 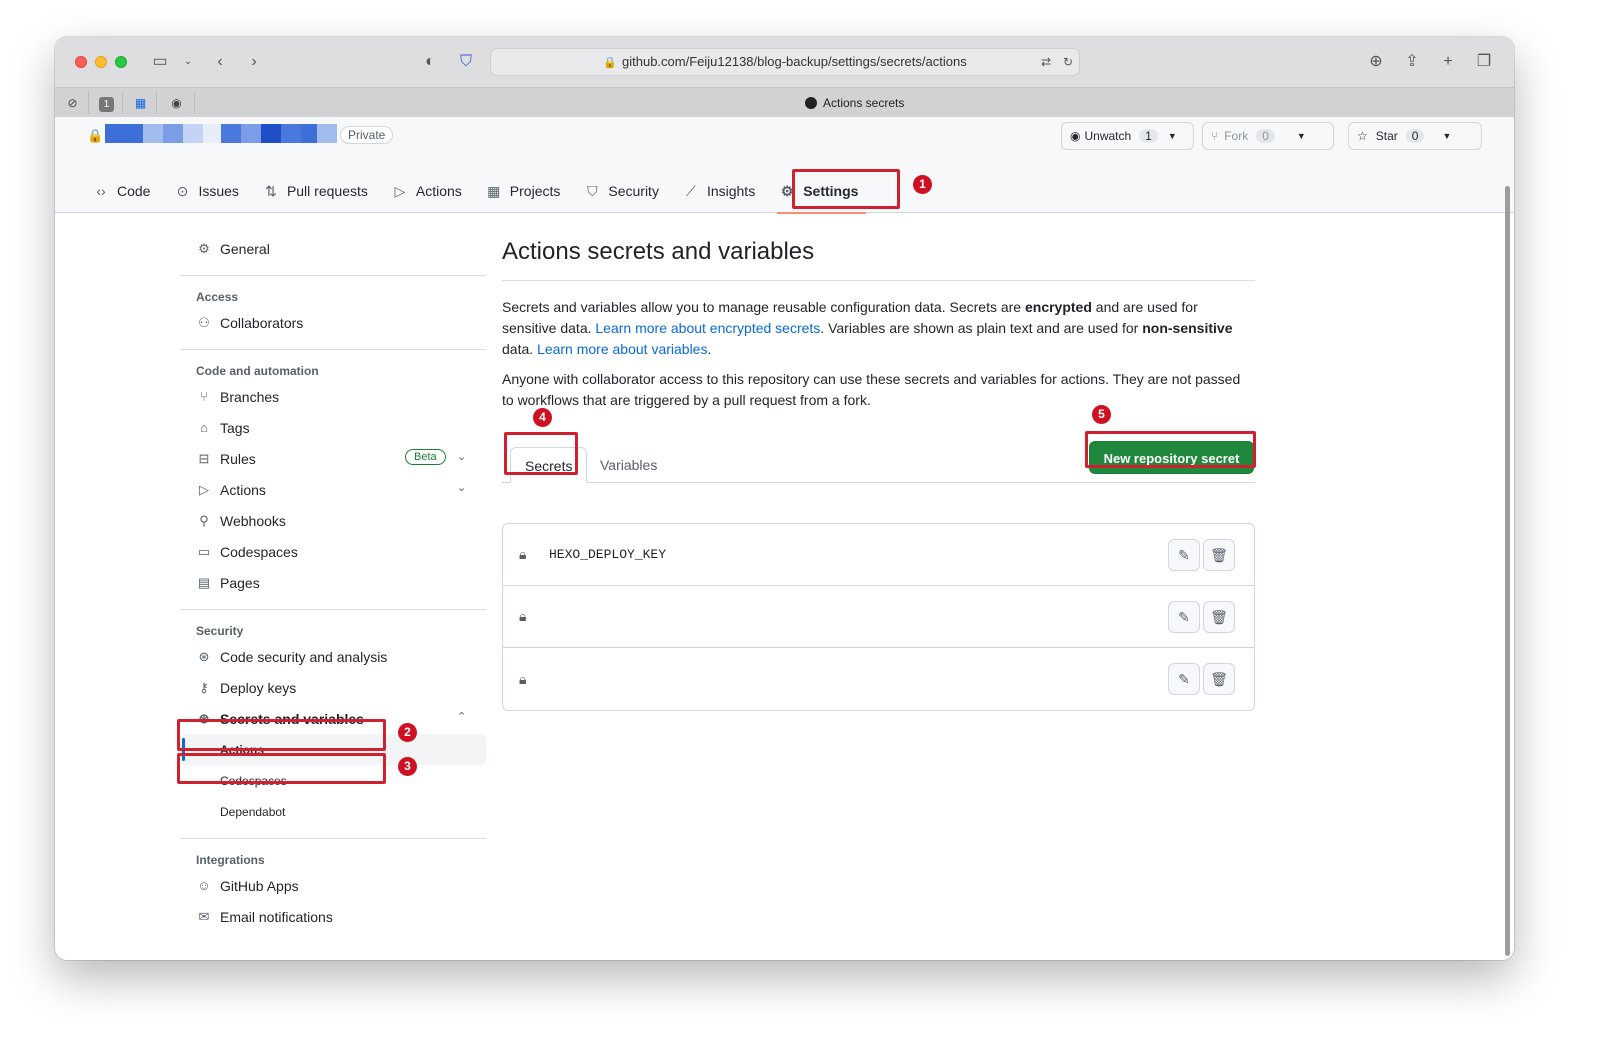 What do you see at coordinates (333, 582) in the screenshot?
I see `sidebar-item-pages: ▤ Pages` at bounding box center [333, 582].